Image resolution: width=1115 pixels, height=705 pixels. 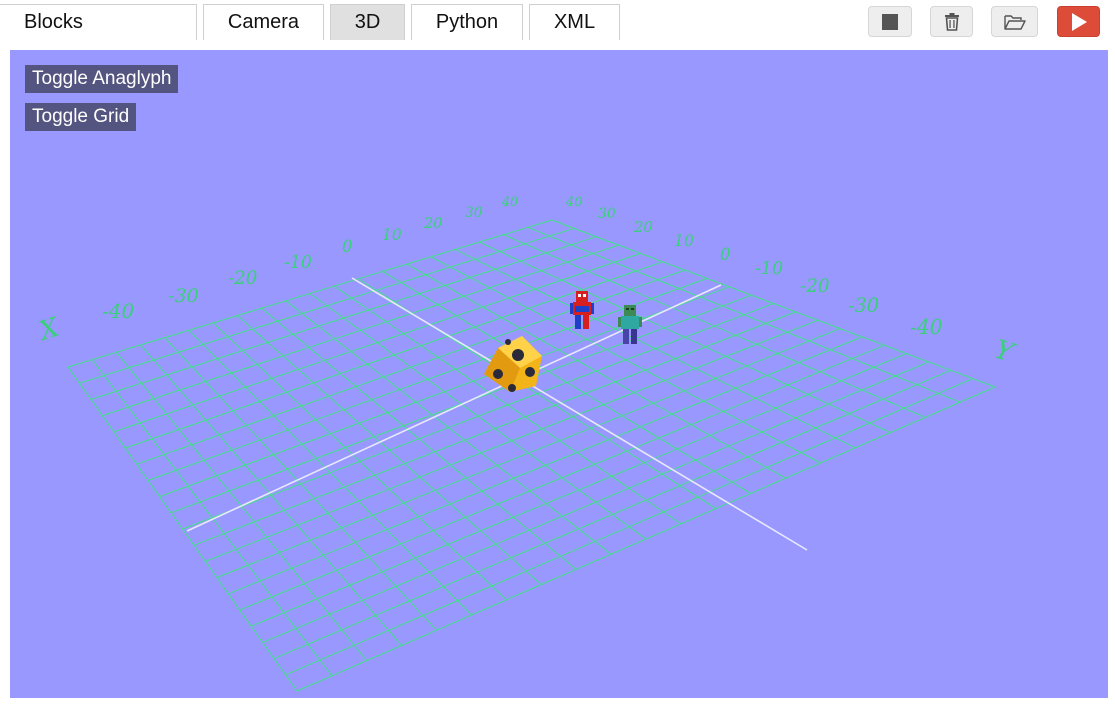 I want to click on x-axis-label: X, so click(x=49, y=329).